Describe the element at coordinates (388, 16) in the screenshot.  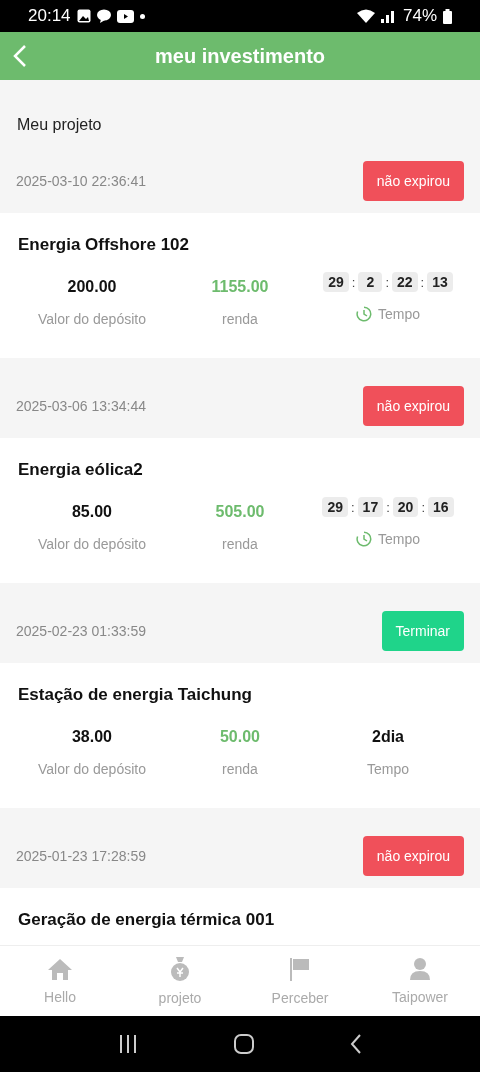
I see `signal-icon` at that location.